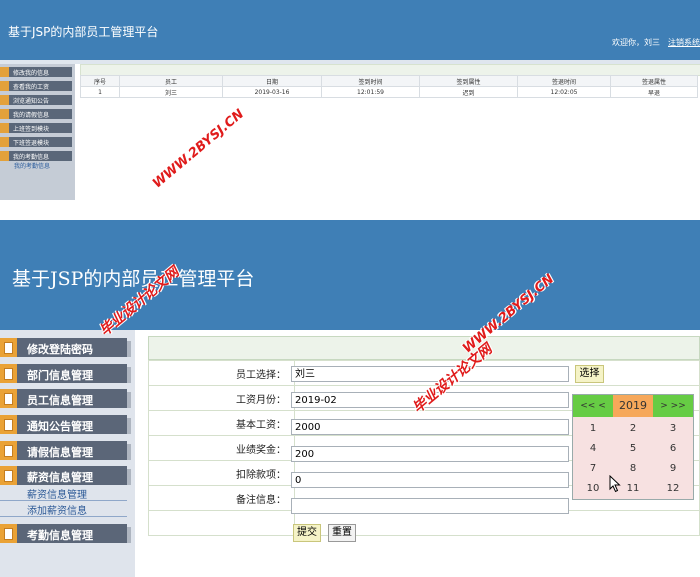 This screenshot has width=700, height=577. I want to click on table-row: 1 刘三 2019-03-16 12:01:59 迟到 12:02:05 早退, so click(389, 92).